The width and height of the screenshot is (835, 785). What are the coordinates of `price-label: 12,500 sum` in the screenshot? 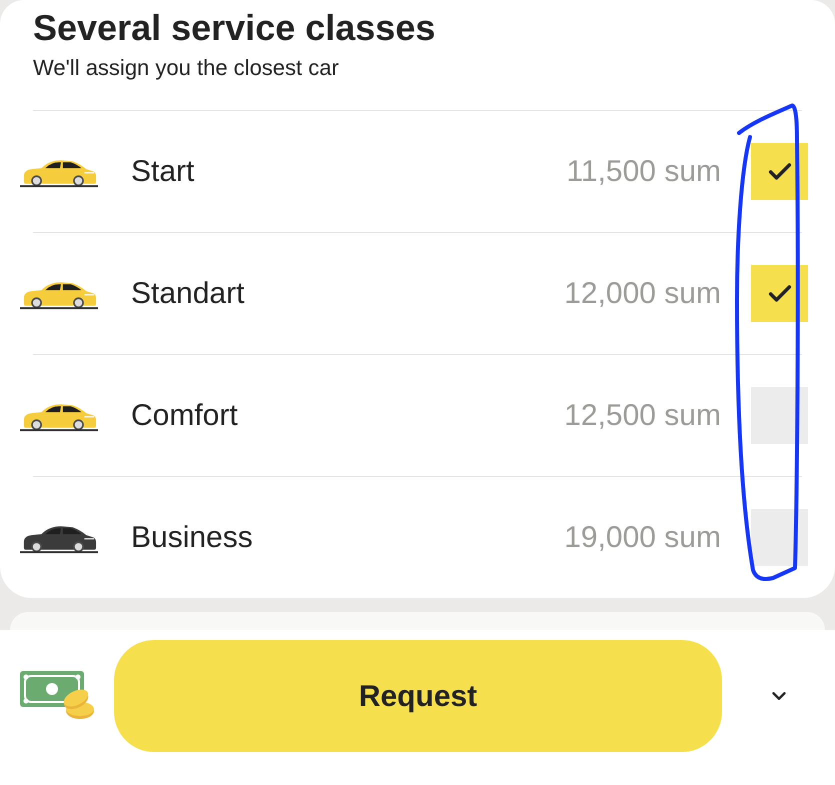 It's located at (642, 416).